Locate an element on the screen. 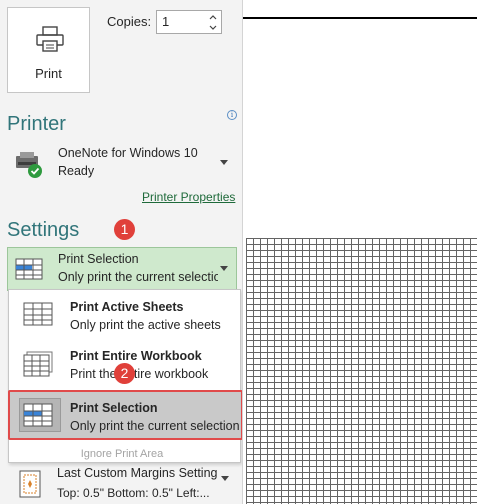 This screenshot has width=477, height=504. workbook-icon is located at coordinates (38, 364).